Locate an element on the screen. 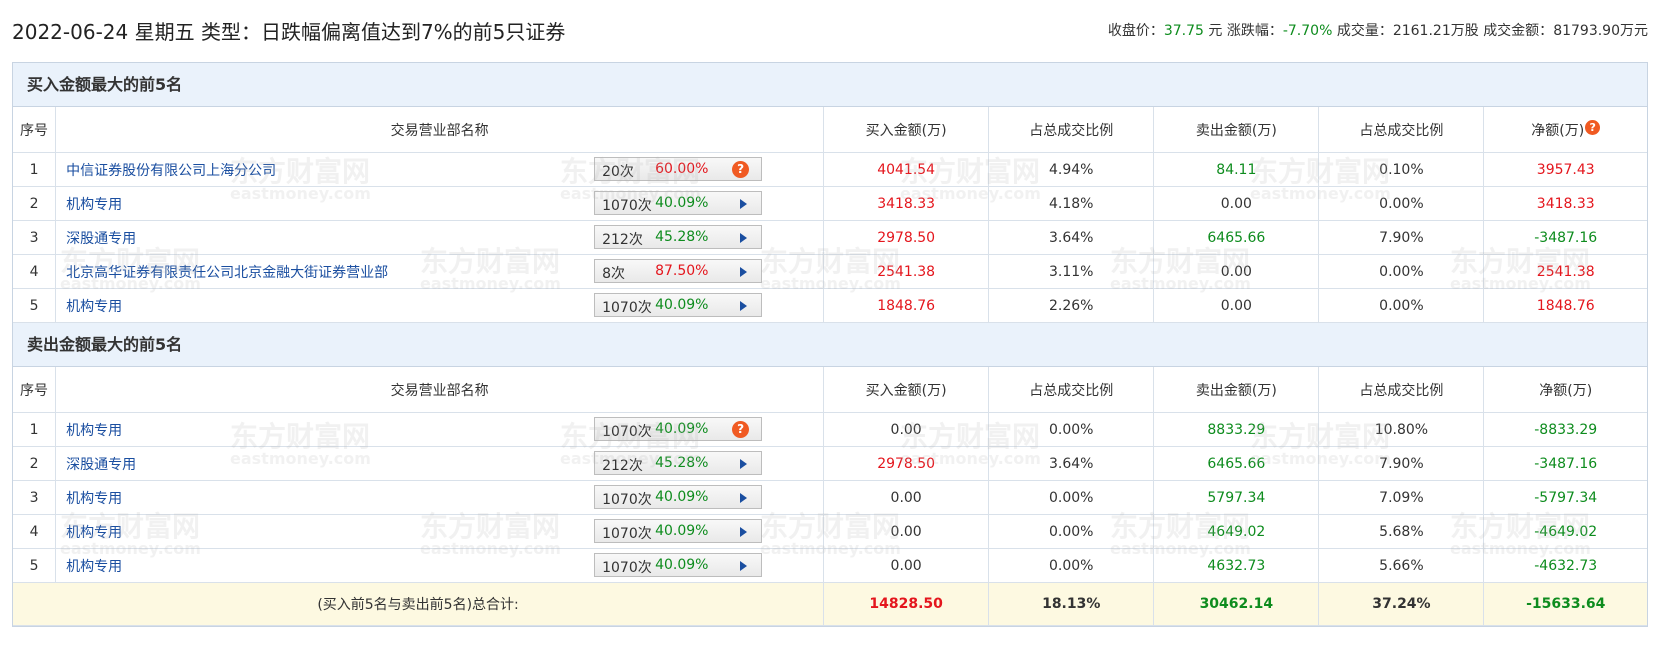 This screenshot has height=667, width=1658. broker-stats-badge: 1070次 40.09%? is located at coordinates (678, 429).